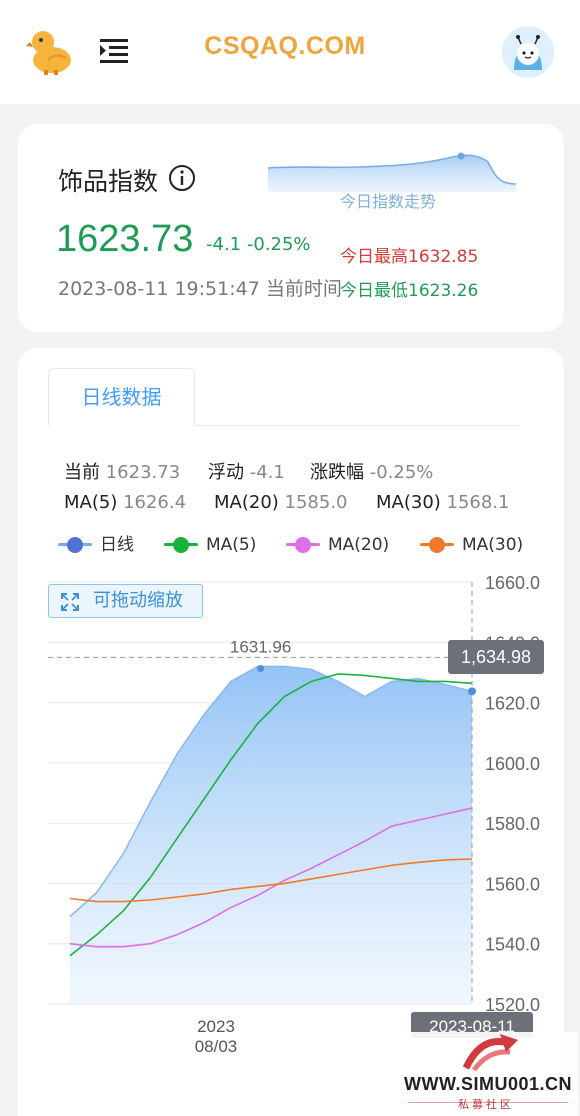  I want to click on chart-legend: 日线 MA(5) MA(20) MA(30), so click(308, 545).